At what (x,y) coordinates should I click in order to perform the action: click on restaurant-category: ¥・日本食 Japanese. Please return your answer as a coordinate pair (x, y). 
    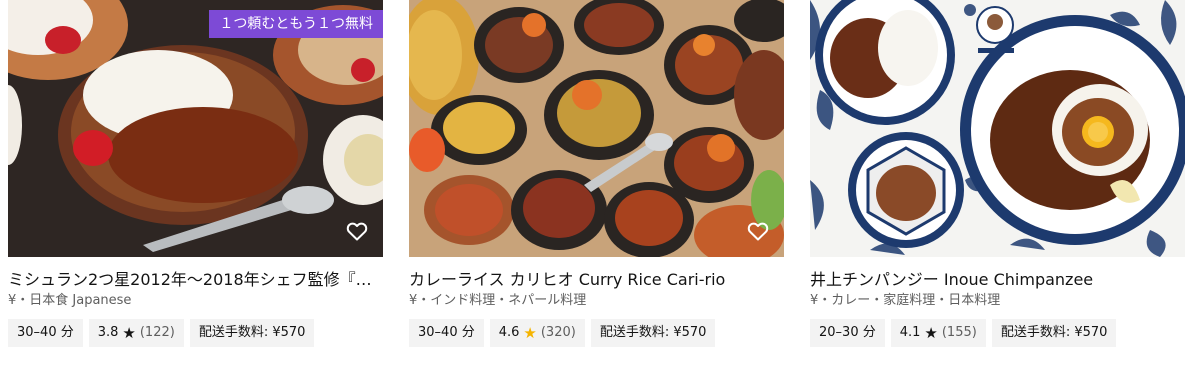
    Looking at the image, I should click on (70, 300).